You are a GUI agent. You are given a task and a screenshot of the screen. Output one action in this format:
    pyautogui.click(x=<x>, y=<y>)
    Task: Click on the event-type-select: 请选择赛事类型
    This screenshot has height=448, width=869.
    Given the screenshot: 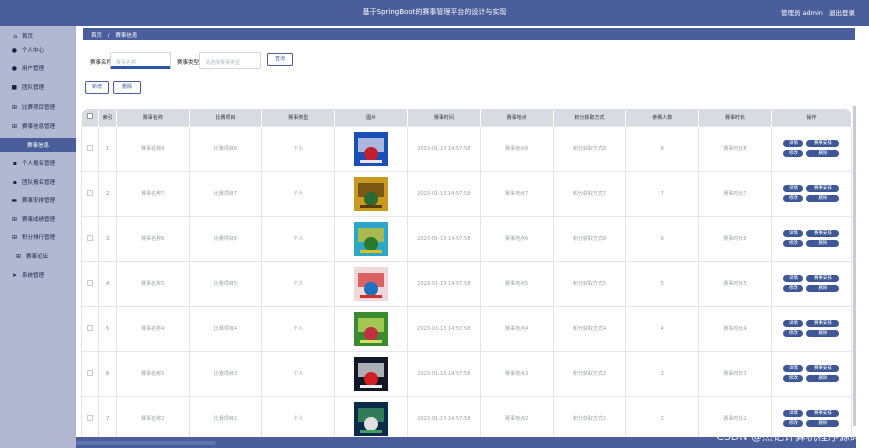 What is the action you would take?
    pyautogui.click(x=230, y=60)
    